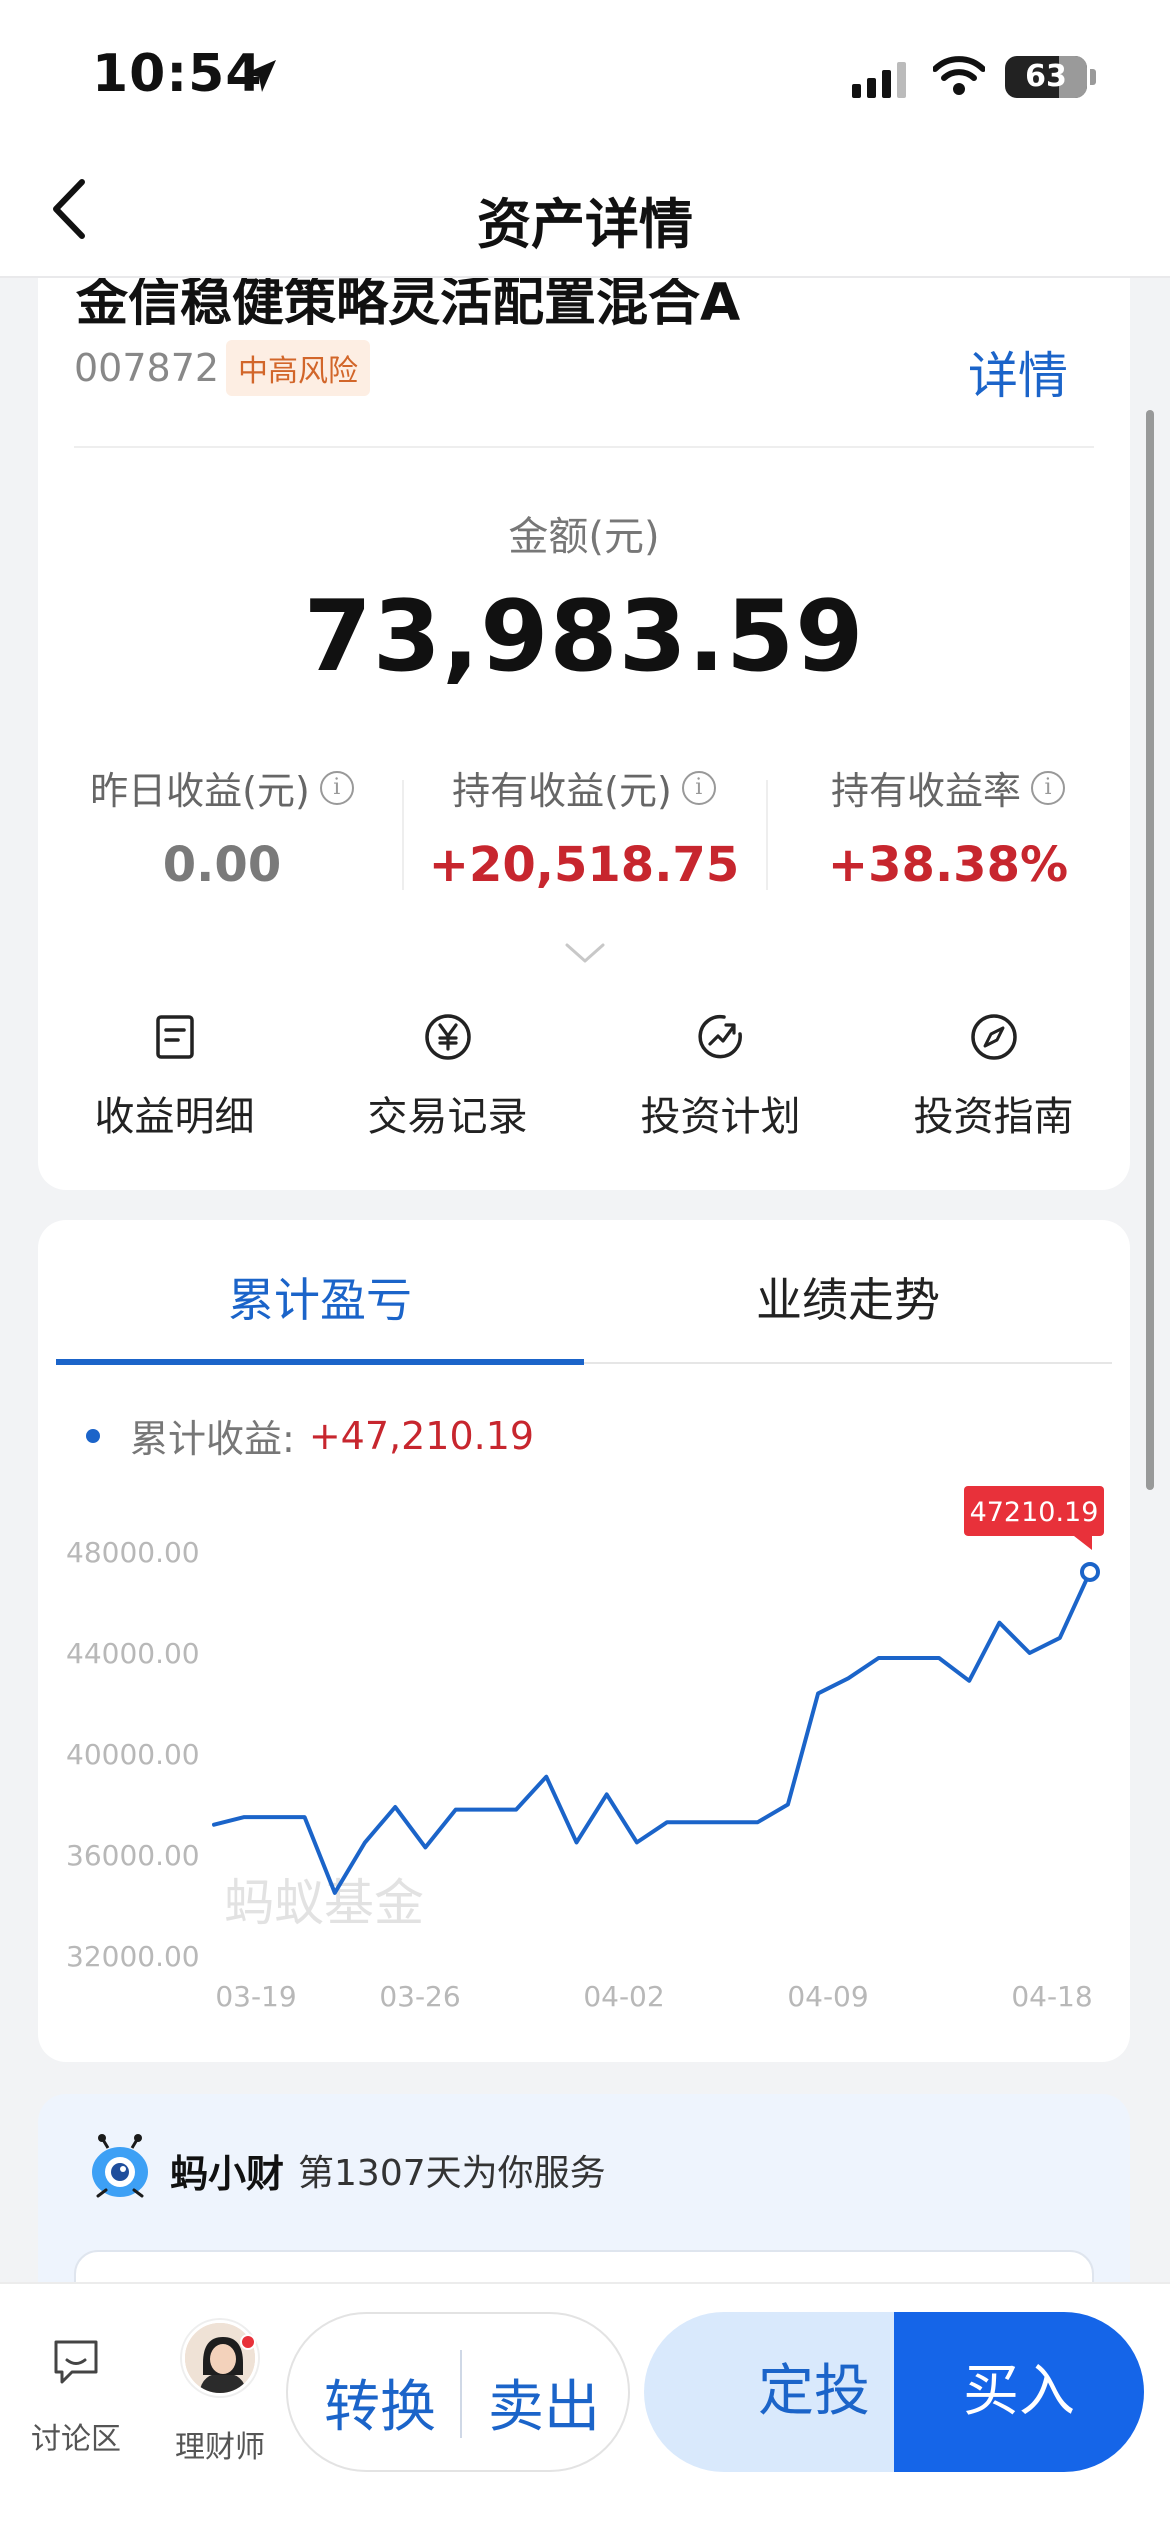 The width and height of the screenshot is (1170, 2532). What do you see at coordinates (447, 1037) in the screenshot?
I see `yen-icon` at bounding box center [447, 1037].